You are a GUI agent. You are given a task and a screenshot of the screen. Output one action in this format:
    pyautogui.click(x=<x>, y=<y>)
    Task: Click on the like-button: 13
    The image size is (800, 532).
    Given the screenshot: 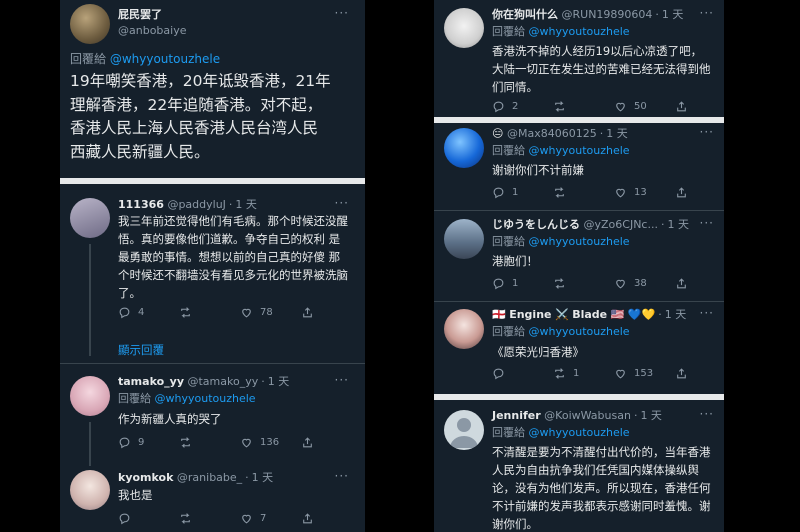 What is the action you would take?
    pyautogui.click(x=644, y=192)
    